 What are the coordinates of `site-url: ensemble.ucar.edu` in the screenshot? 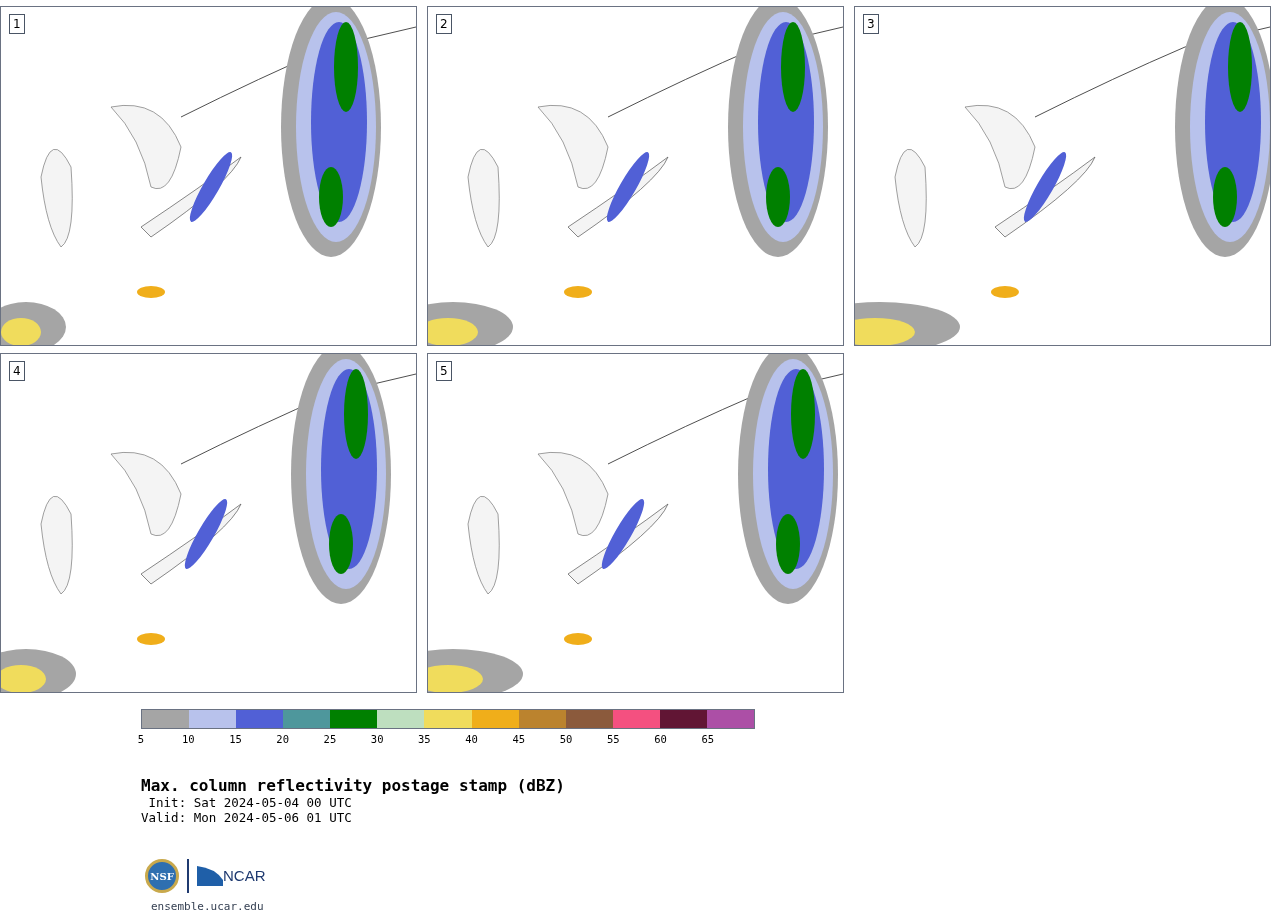 It's located at (208, 904).